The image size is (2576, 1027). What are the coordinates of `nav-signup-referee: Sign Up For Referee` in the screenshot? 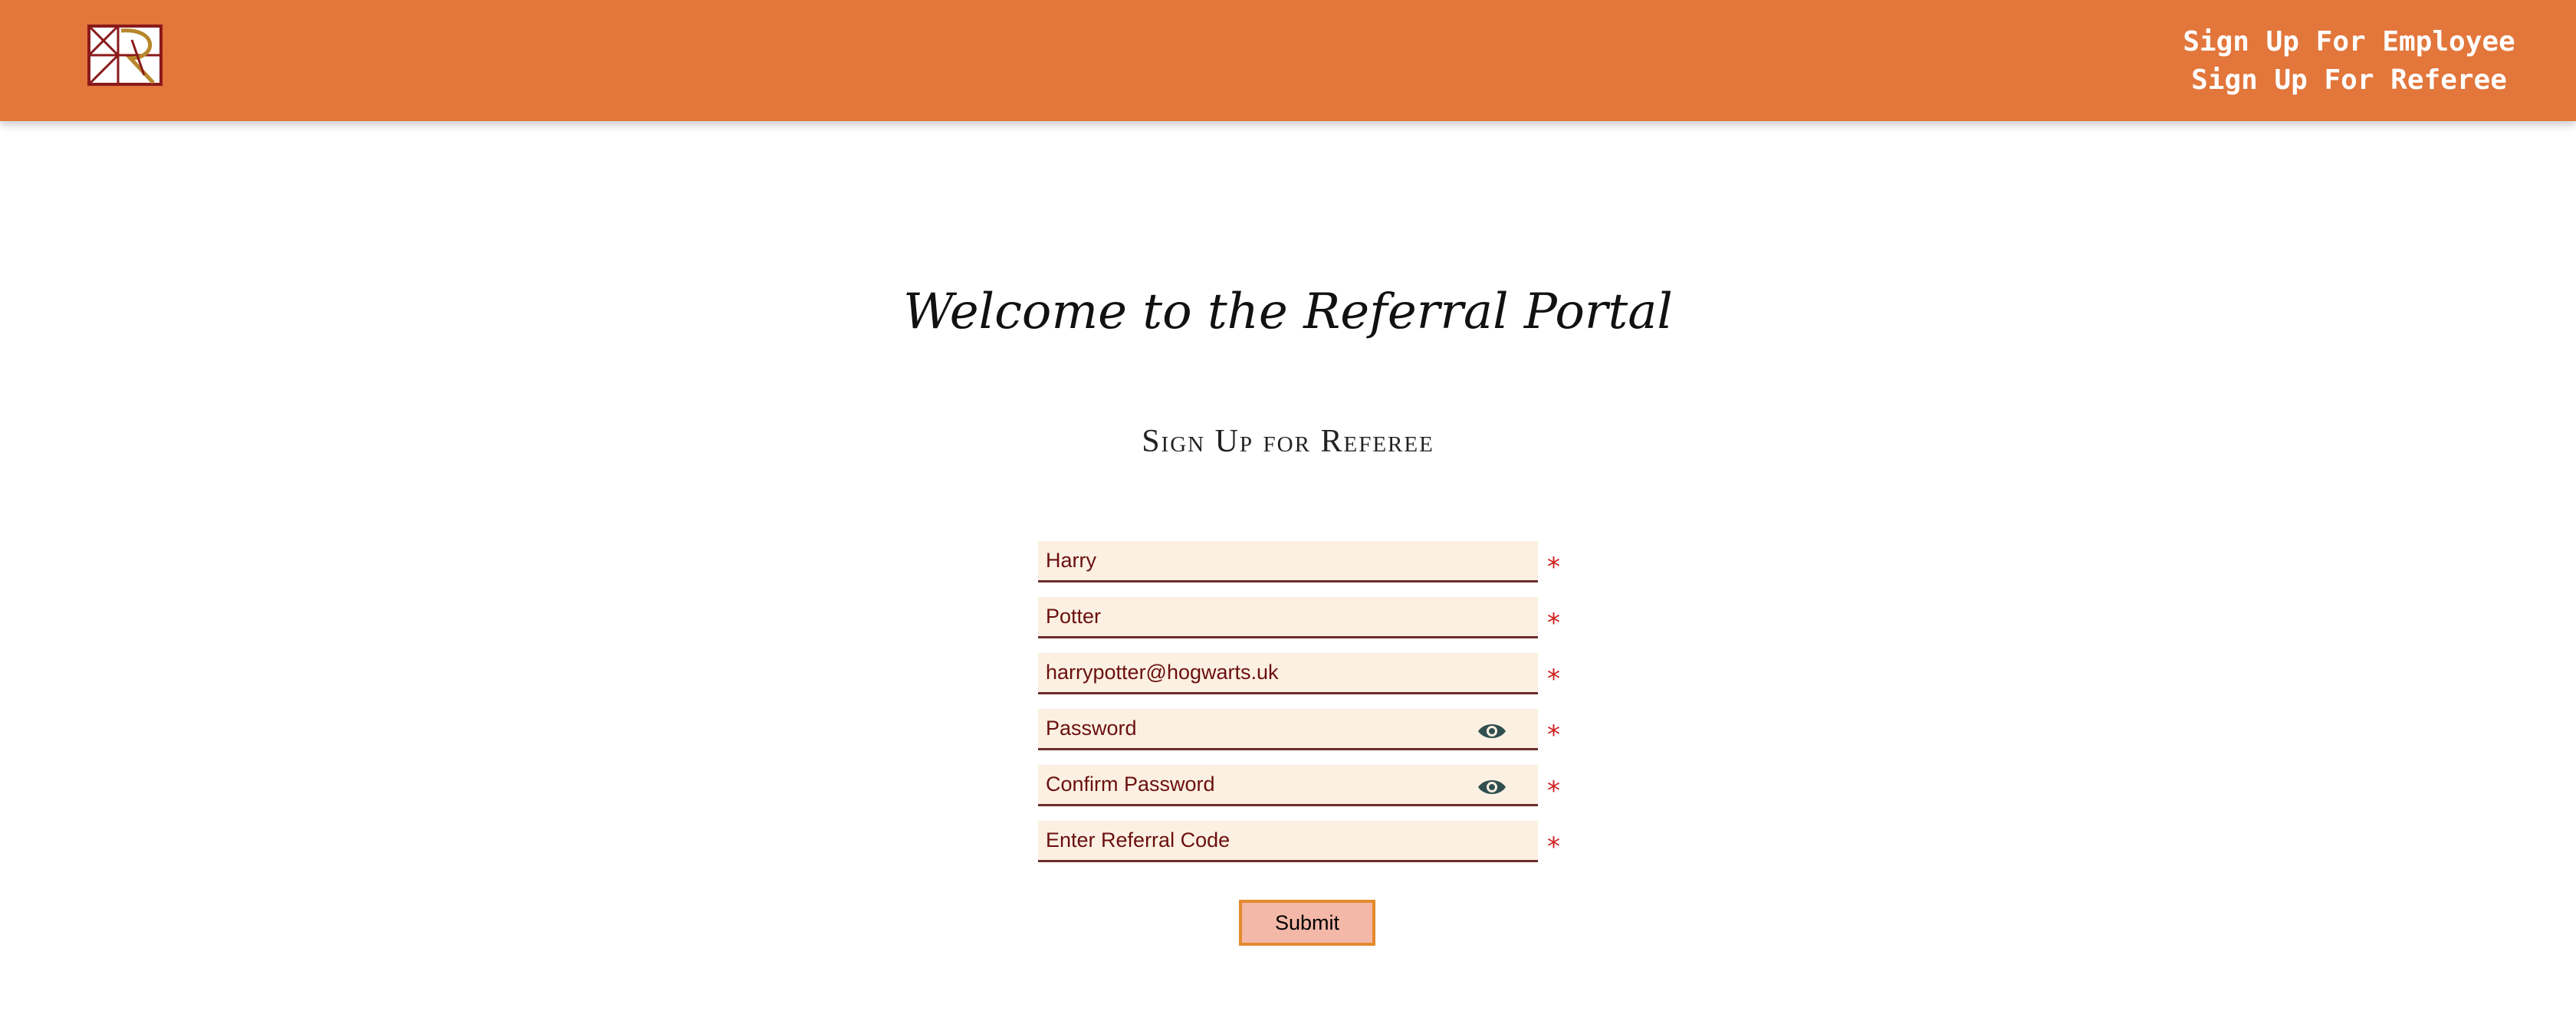 It's located at (2349, 80).